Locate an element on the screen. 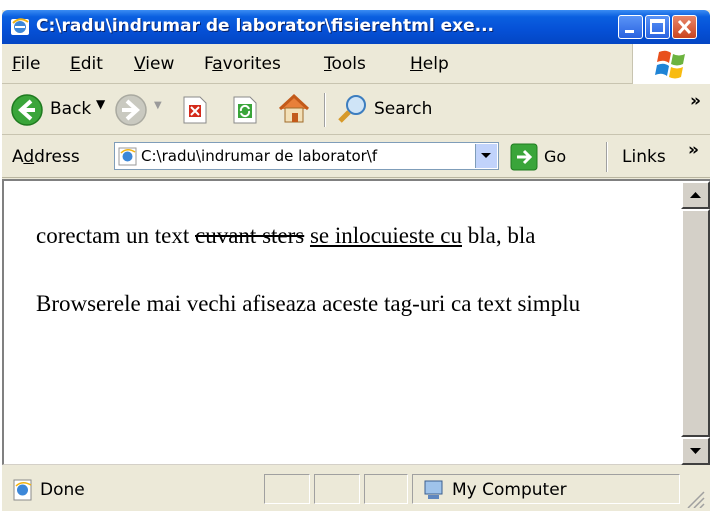  zone-label: My Computer is located at coordinates (509, 490).